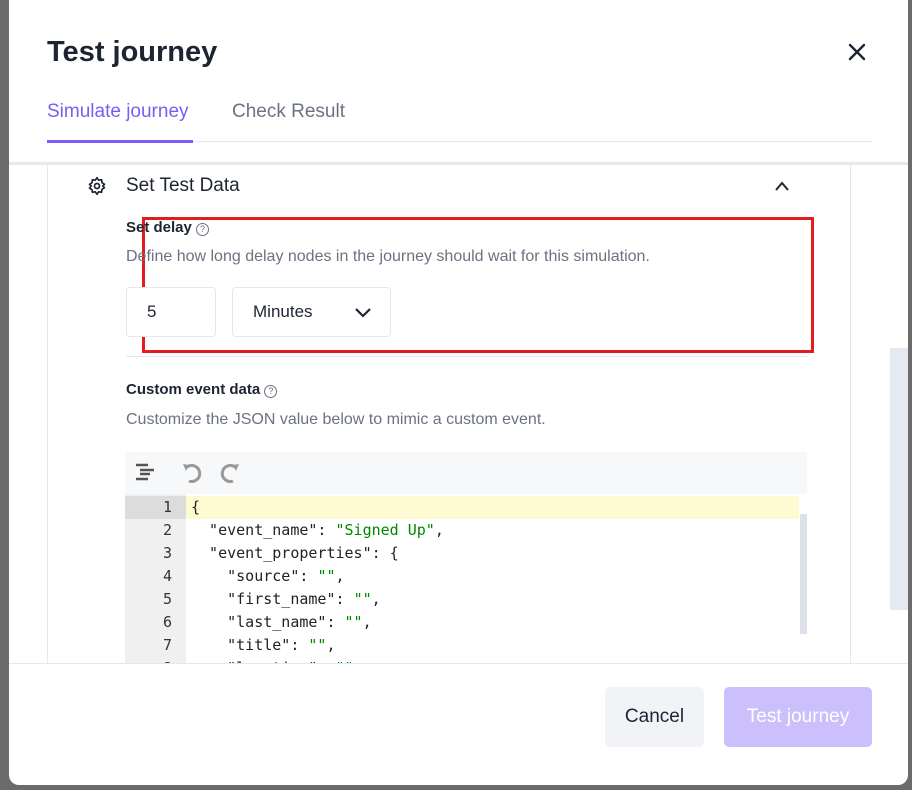  What do you see at coordinates (654, 717) in the screenshot?
I see `cancel-button: Cancel` at bounding box center [654, 717].